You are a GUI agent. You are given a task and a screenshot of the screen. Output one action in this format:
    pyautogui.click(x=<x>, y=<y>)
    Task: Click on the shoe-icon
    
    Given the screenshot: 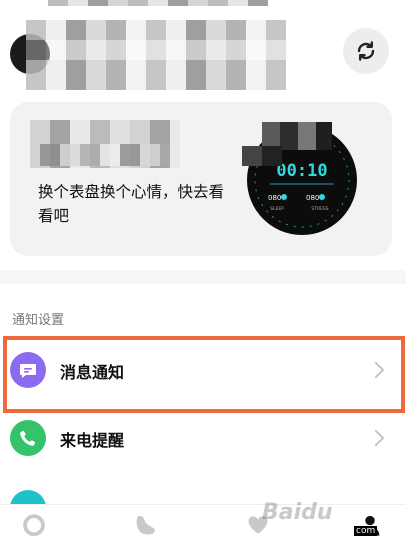 What is the action you would take?
    pyautogui.click(x=145, y=525)
    